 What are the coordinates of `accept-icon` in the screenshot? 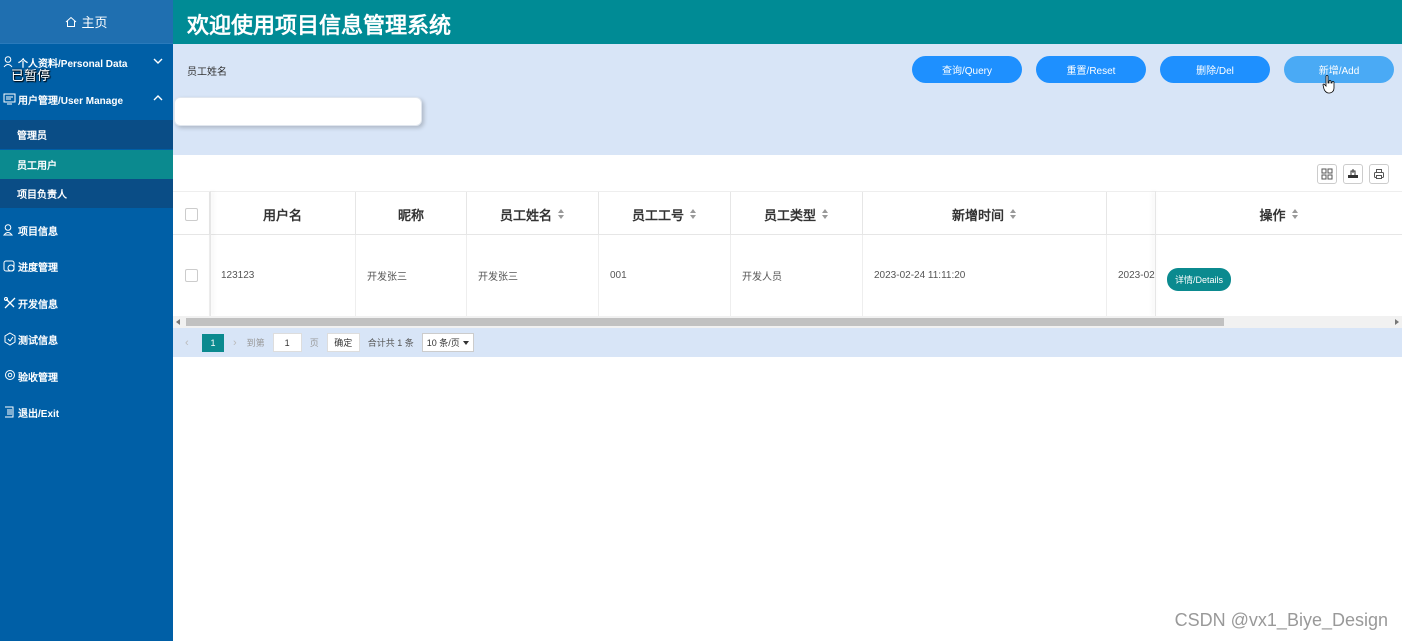 It's located at (10, 375).